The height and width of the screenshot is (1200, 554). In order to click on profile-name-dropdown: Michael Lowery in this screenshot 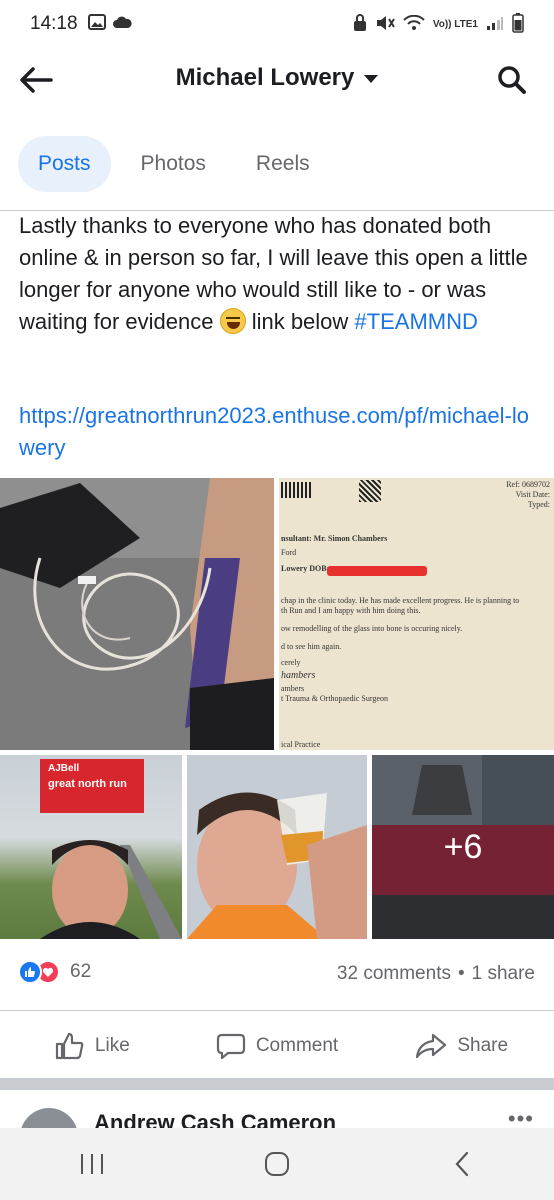, I will do `click(277, 78)`.